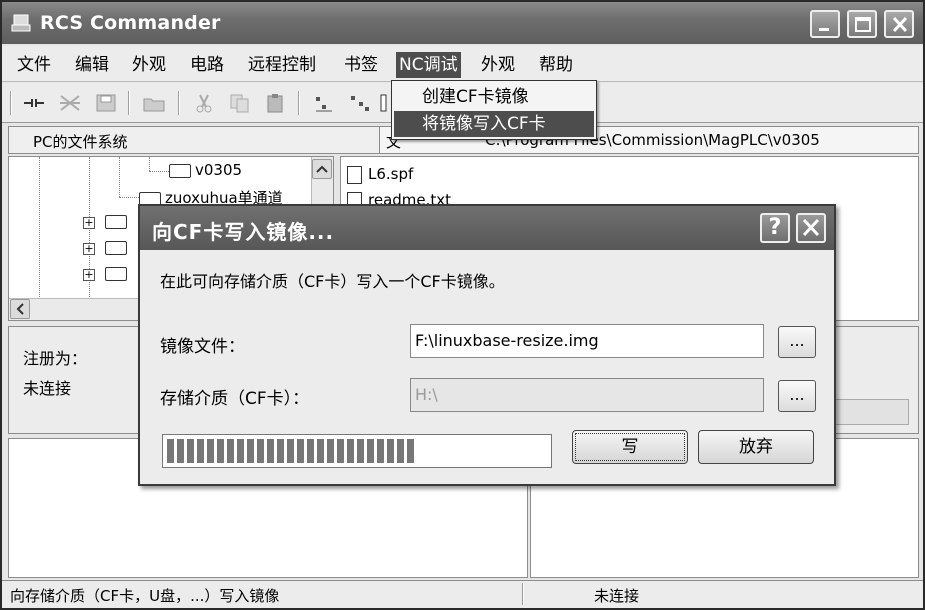 The width and height of the screenshot is (925, 610). What do you see at coordinates (587, 341) in the screenshot?
I see `image-file-input: F:\linuxbase-resize.img` at bounding box center [587, 341].